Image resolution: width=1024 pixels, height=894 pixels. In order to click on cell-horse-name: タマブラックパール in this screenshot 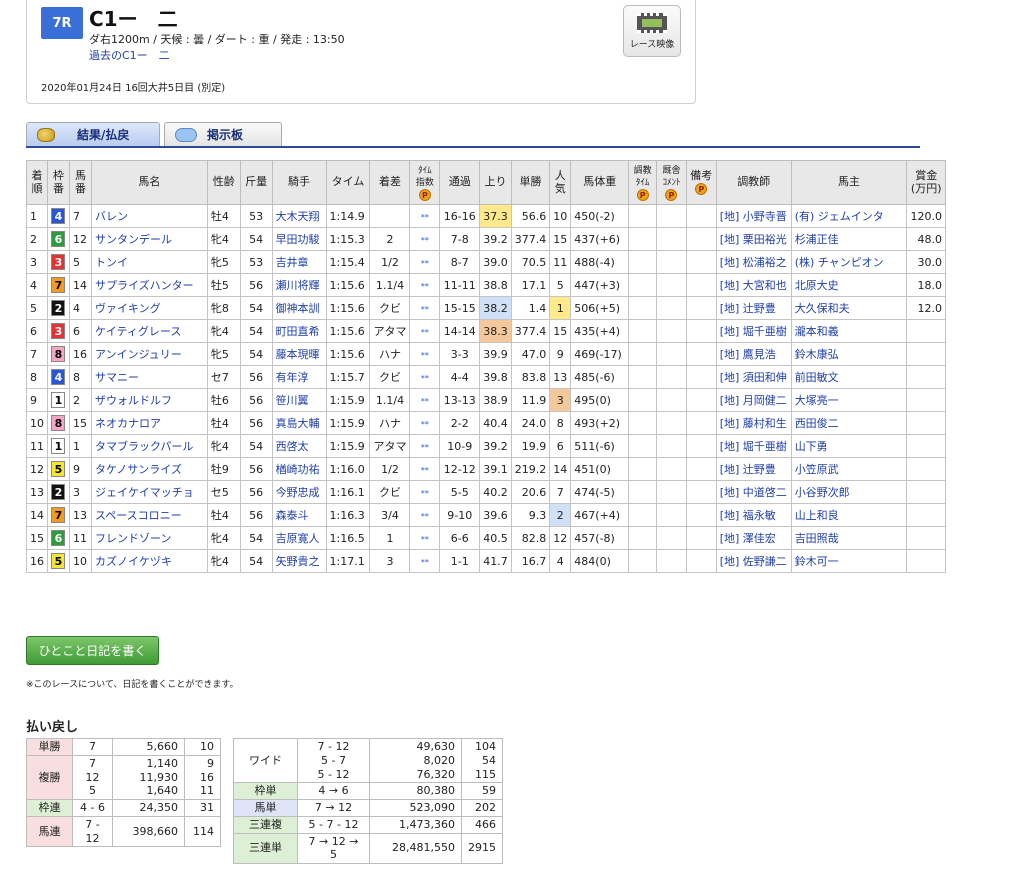, I will do `click(149, 446)`.